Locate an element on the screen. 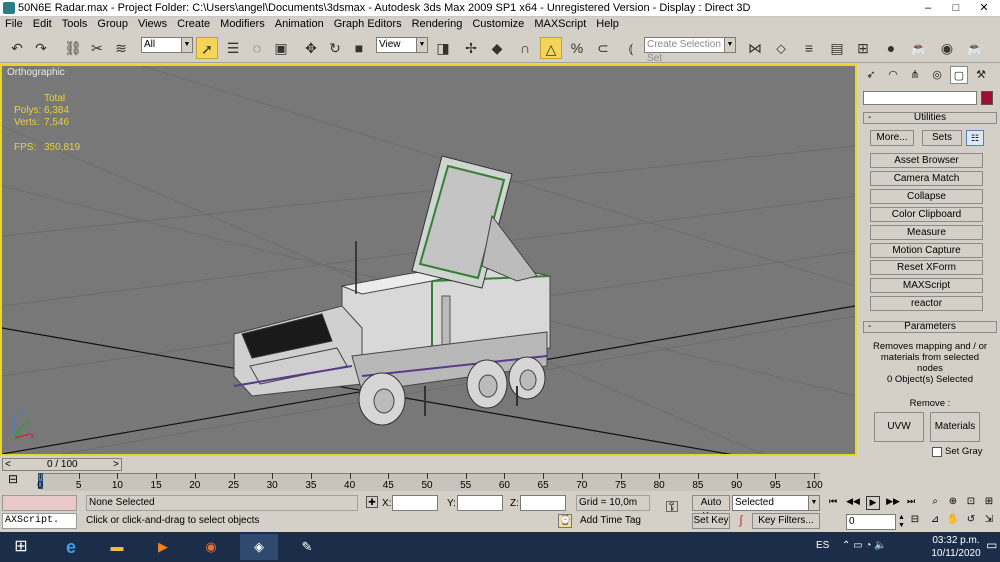 This screenshot has width=1000, height=562. render-icon: ☕ is located at coordinates (975, 48).